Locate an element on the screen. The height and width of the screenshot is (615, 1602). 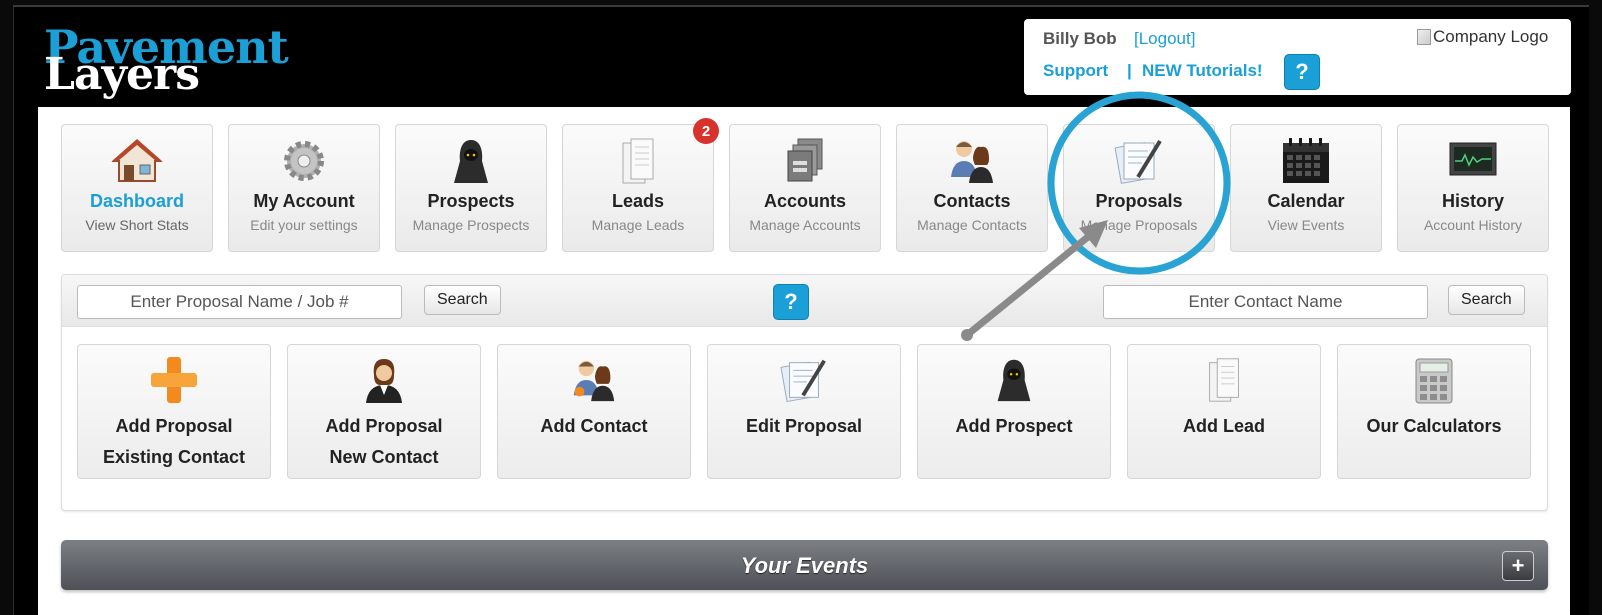
tile-line-1: Add Contact is located at coordinates (594, 426).